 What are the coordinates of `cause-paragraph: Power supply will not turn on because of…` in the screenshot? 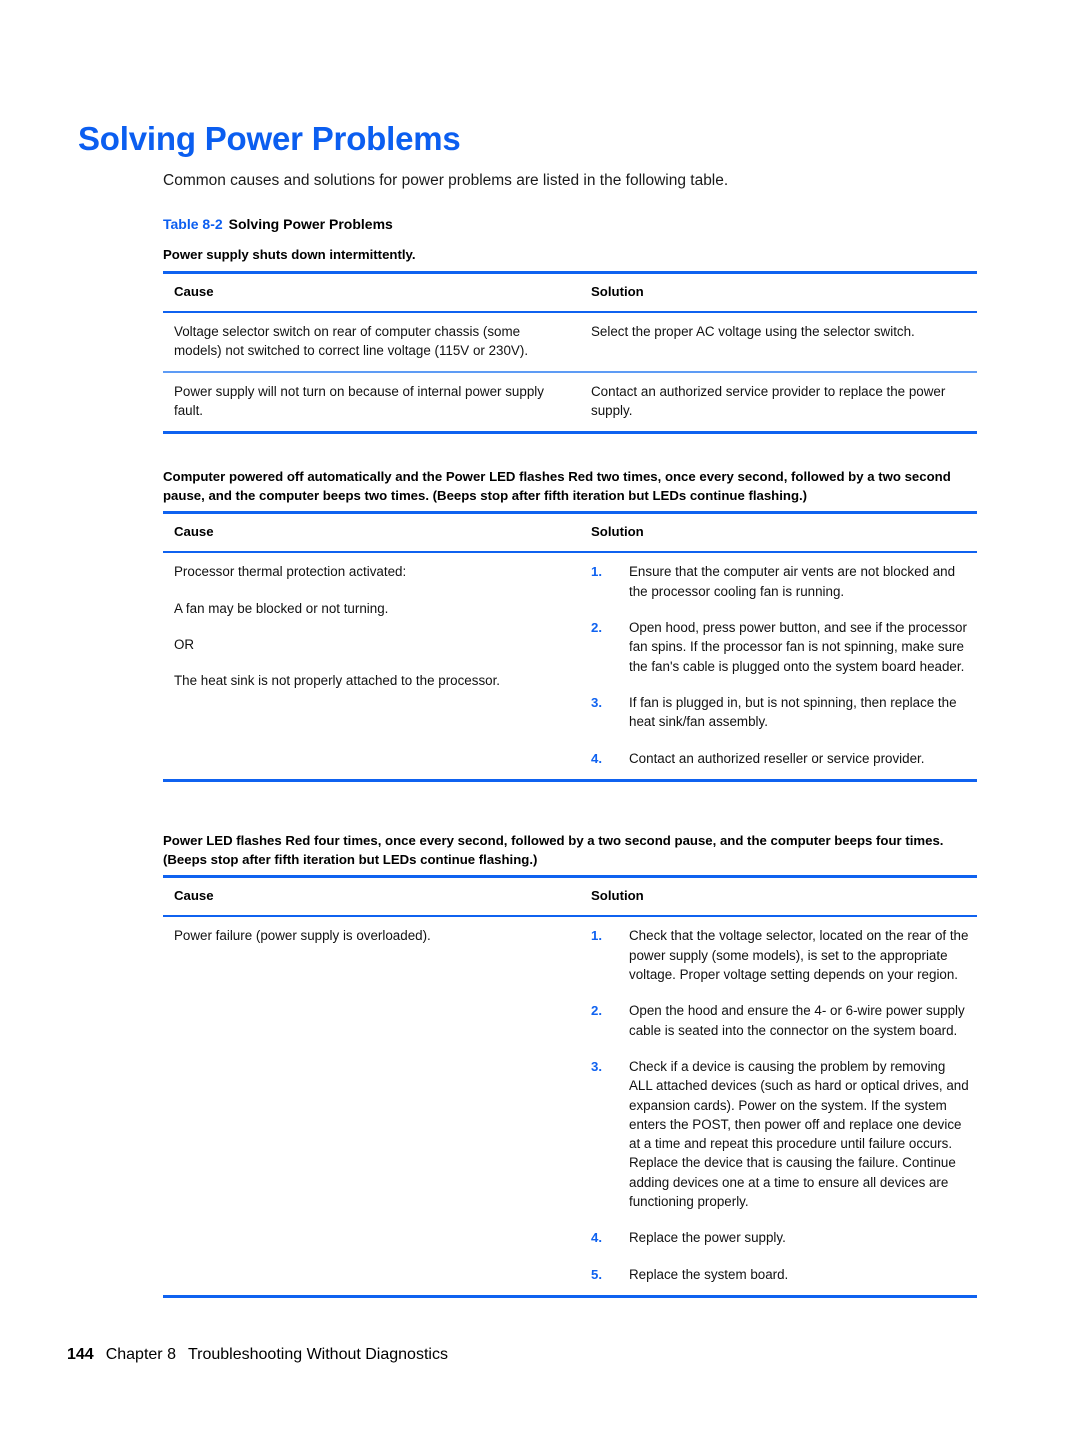 It's located at (359, 401).